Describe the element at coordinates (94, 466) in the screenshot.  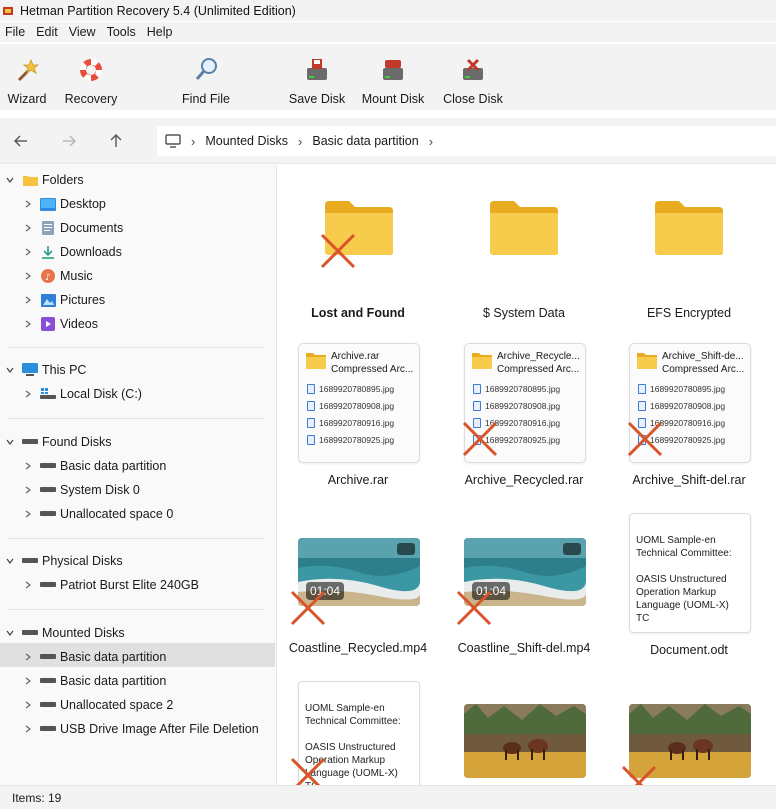
I see `tree-item-found-basic-data-partition: Basic data partition` at that location.